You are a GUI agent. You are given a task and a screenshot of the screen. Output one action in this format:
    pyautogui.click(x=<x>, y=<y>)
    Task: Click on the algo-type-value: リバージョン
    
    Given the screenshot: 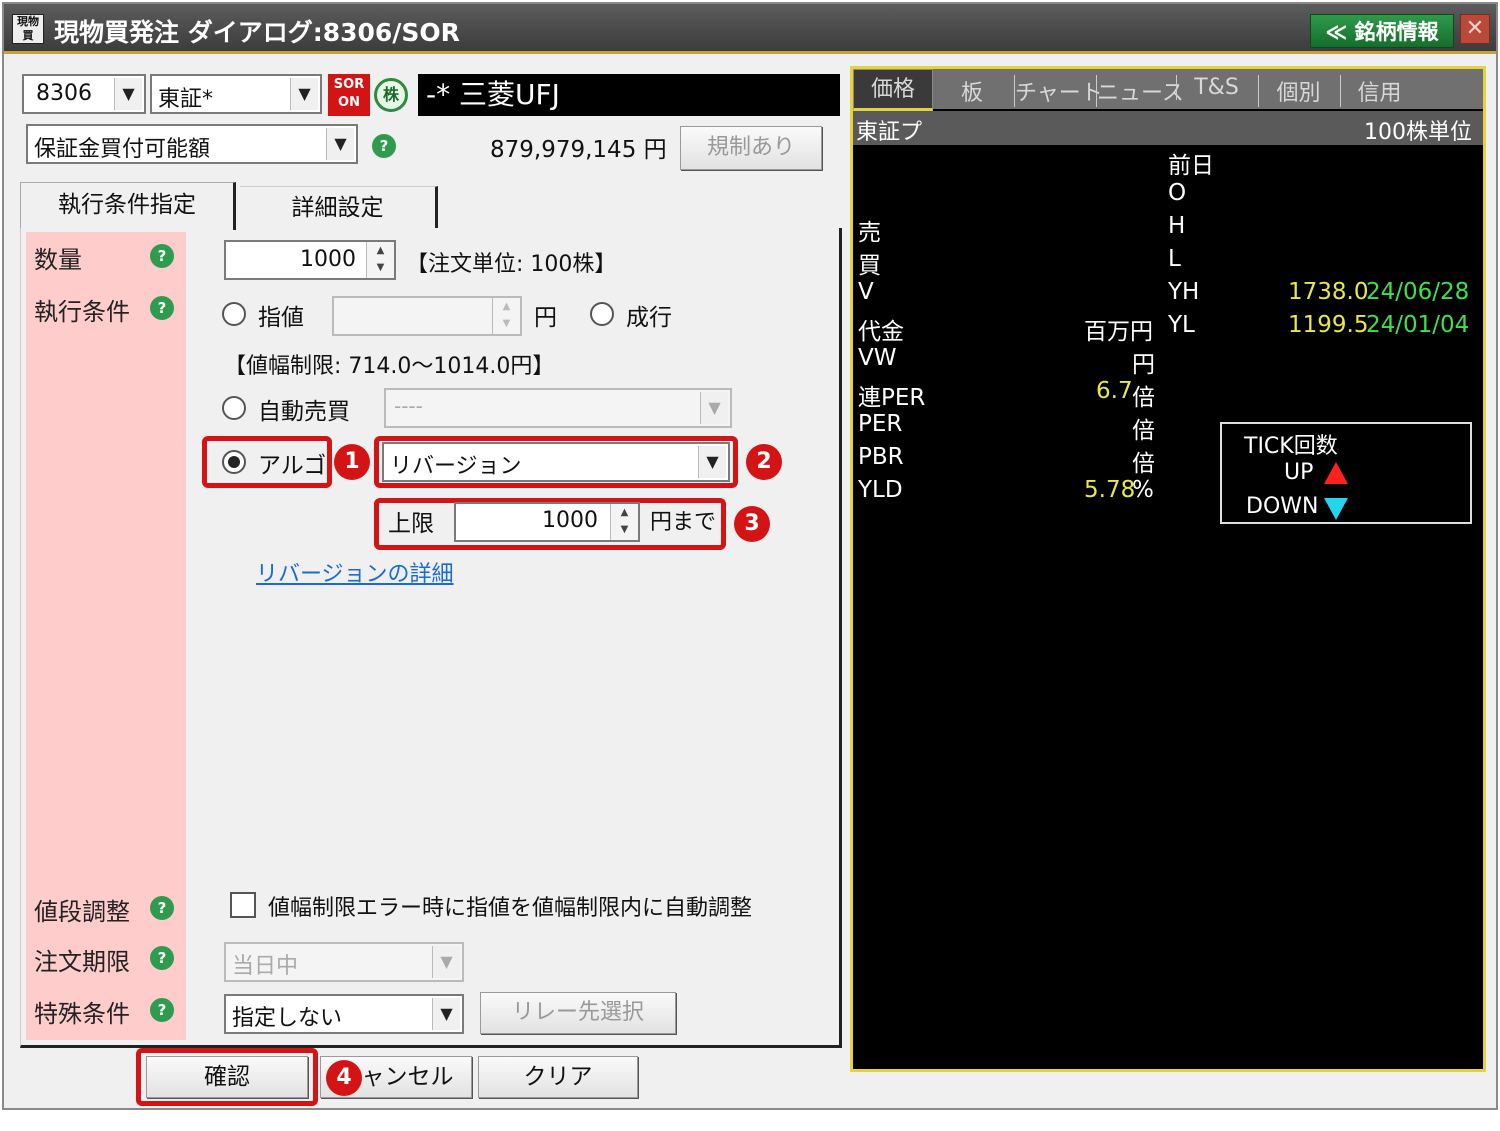 What is the action you would take?
    pyautogui.click(x=456, y=466)
    